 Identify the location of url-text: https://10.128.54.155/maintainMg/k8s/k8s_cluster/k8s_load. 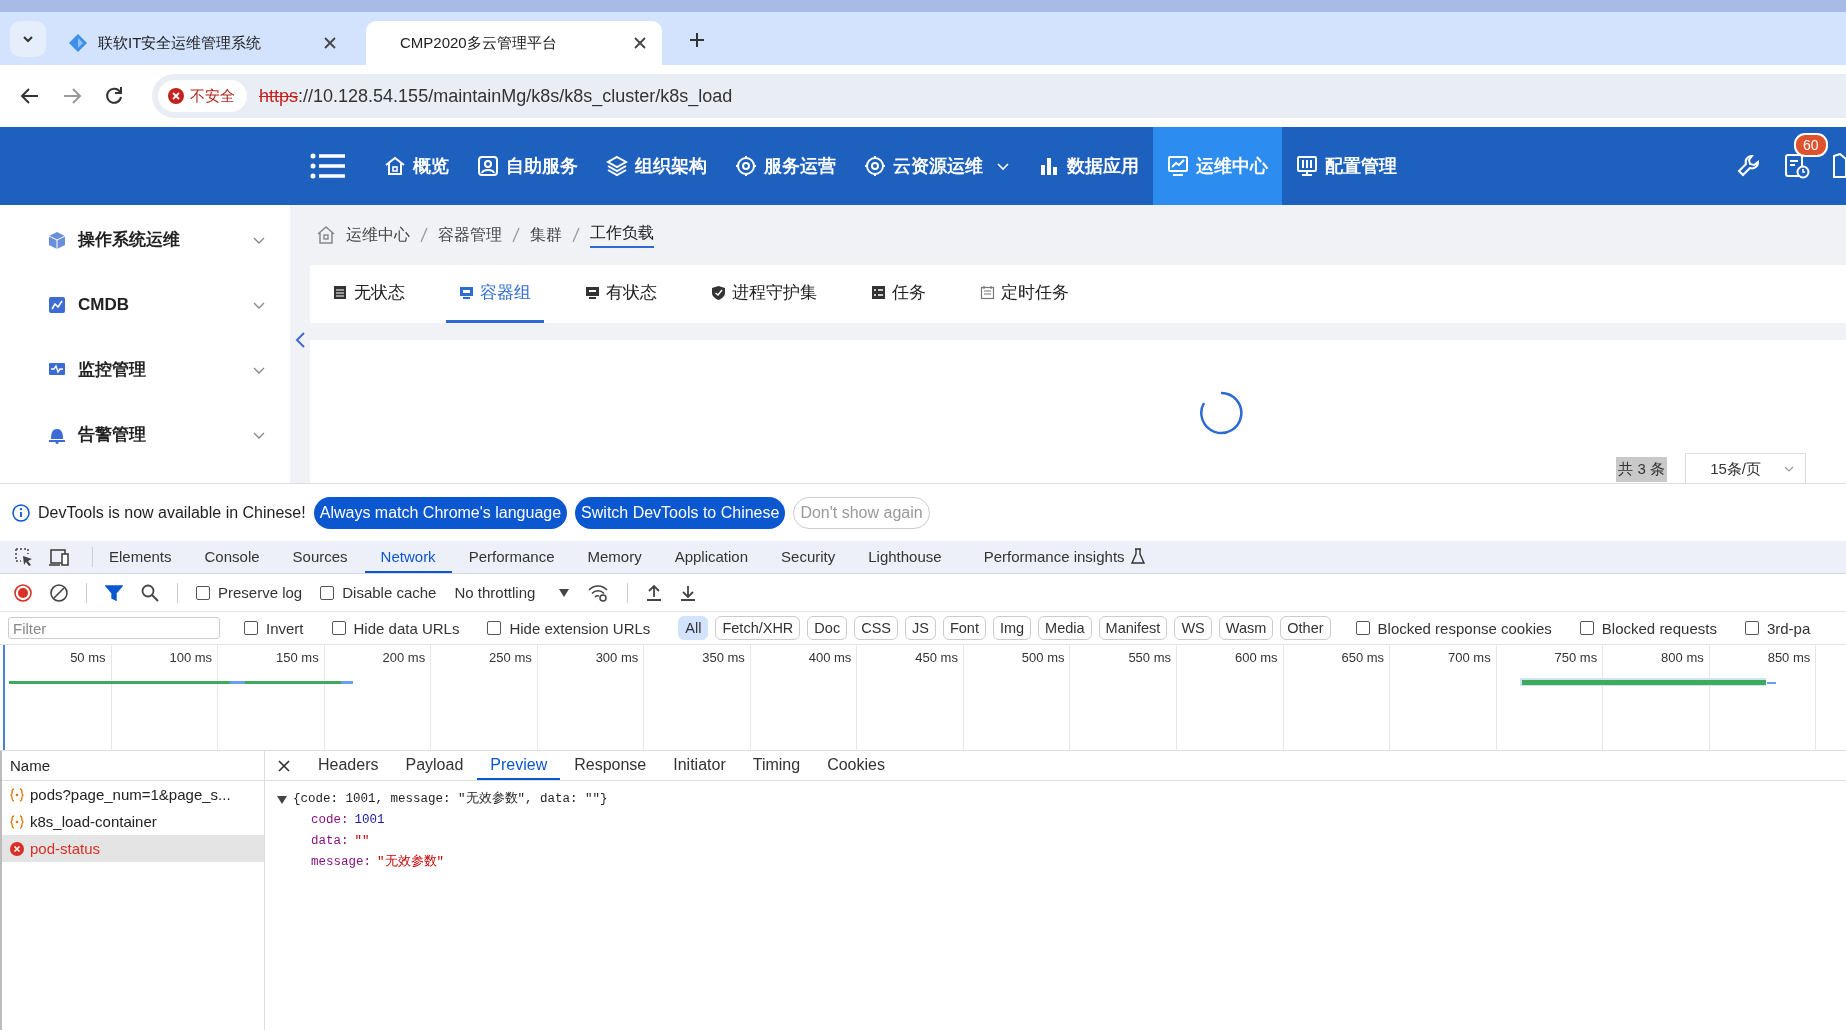
(496, 96).